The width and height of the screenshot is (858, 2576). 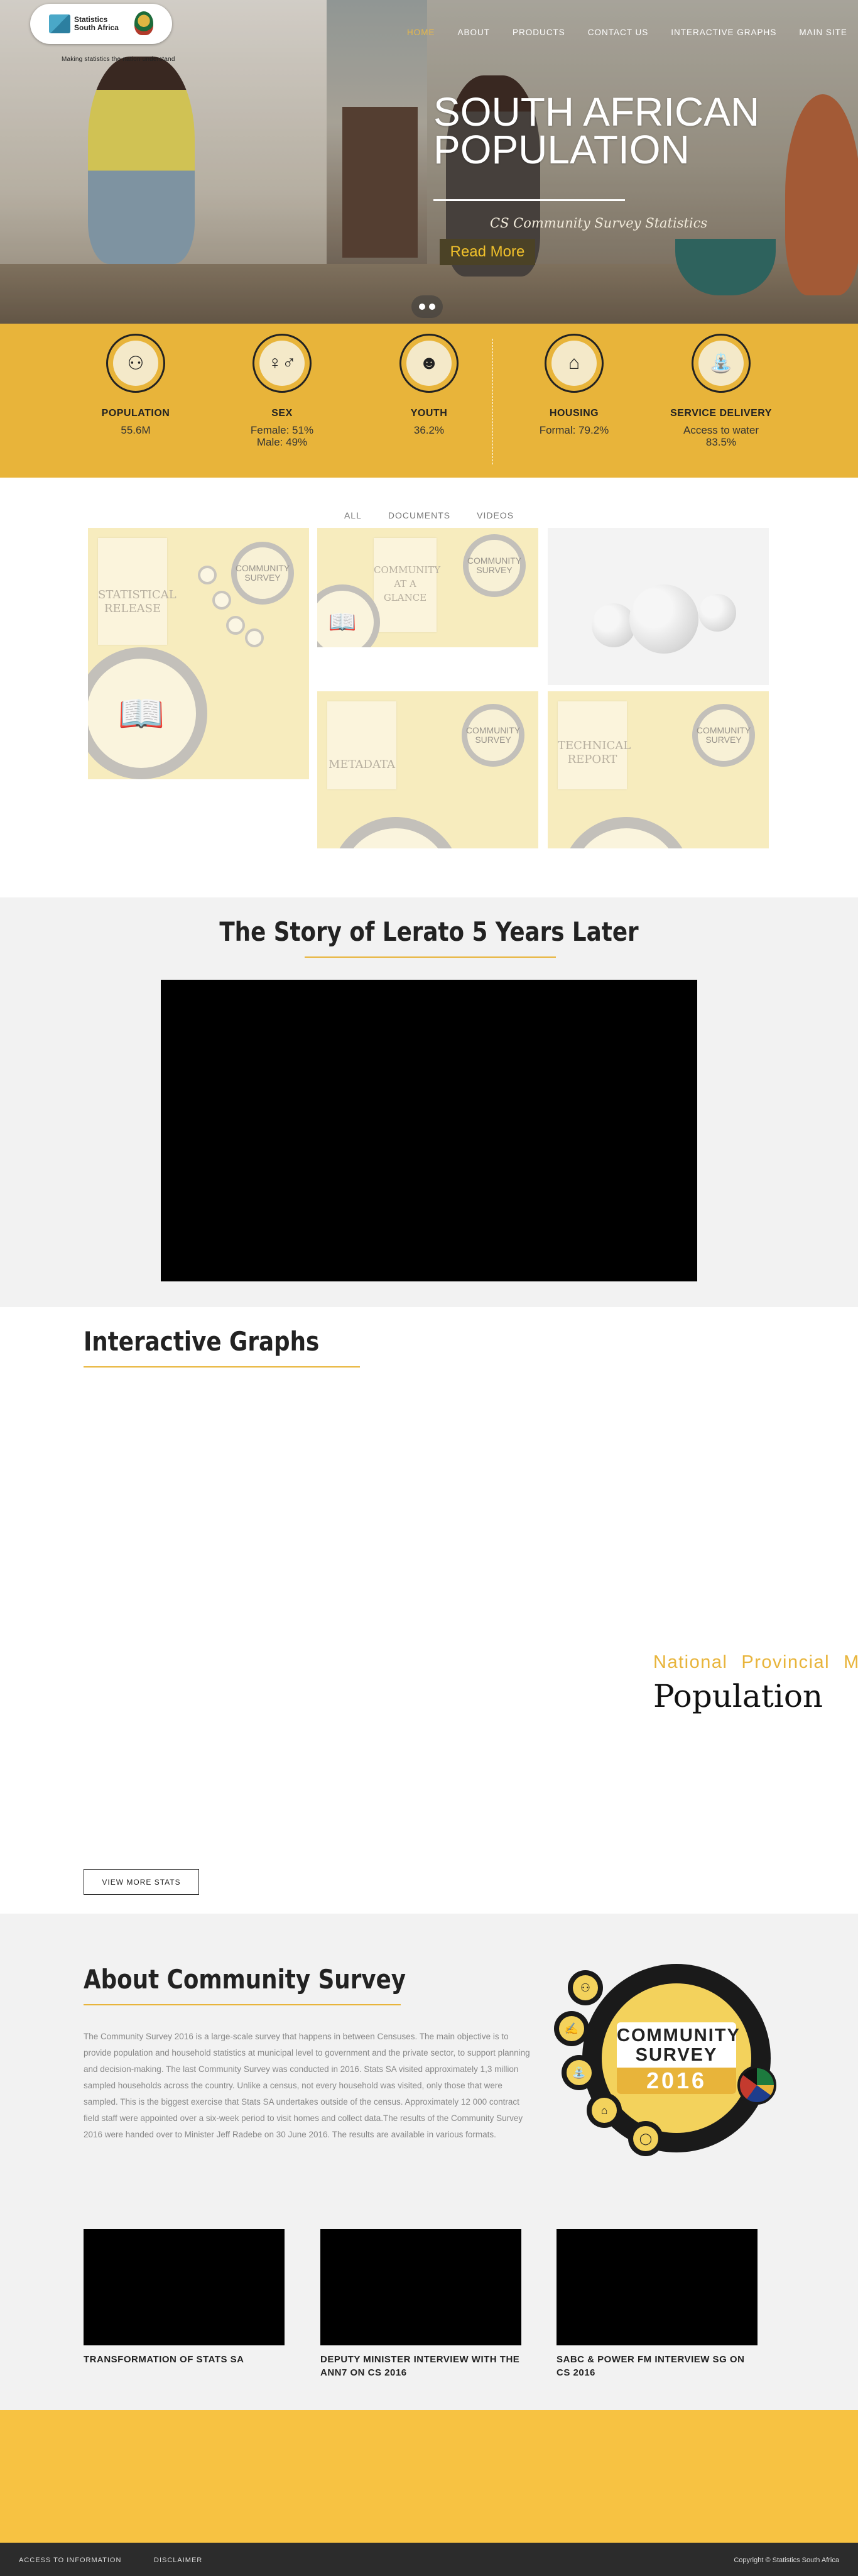 What do you see at coordinates (421, 32) in the screenshot?
I see `nav-item-home: HOME` at bounding box center [421, 32].